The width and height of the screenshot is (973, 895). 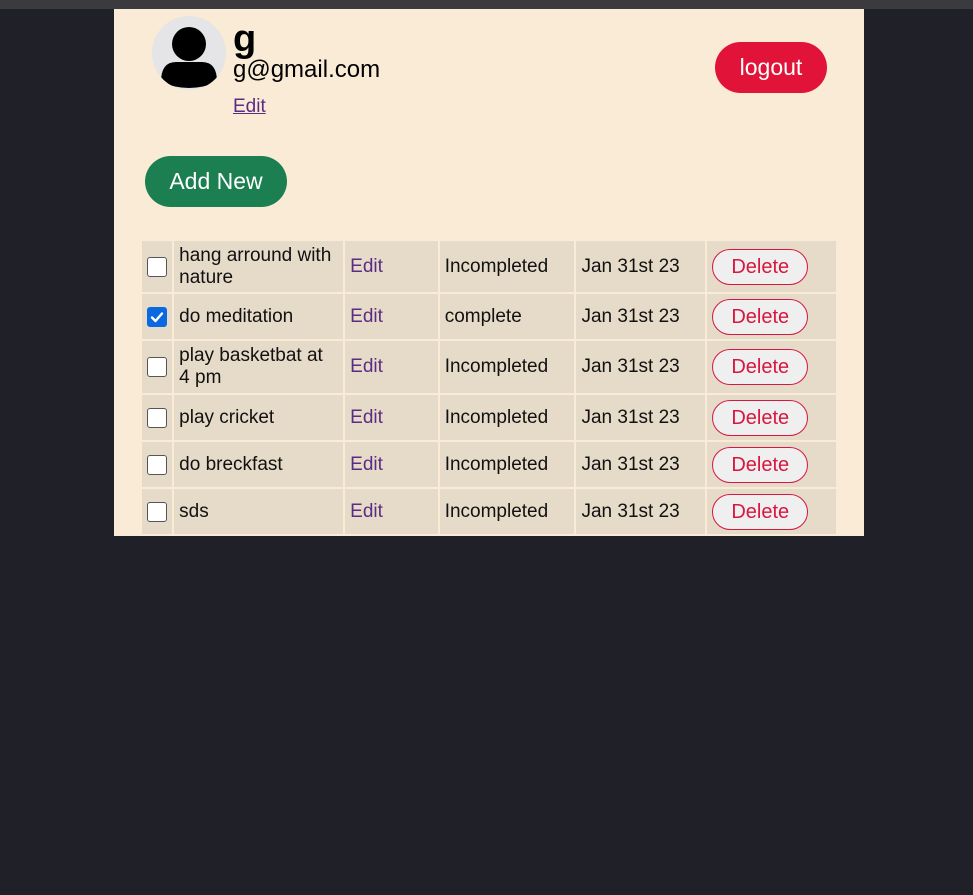 What do you see at coordinates (249, 107) in the screenshot?
I see `edit-profile-link: Edit` at bounding box center [249, 107].